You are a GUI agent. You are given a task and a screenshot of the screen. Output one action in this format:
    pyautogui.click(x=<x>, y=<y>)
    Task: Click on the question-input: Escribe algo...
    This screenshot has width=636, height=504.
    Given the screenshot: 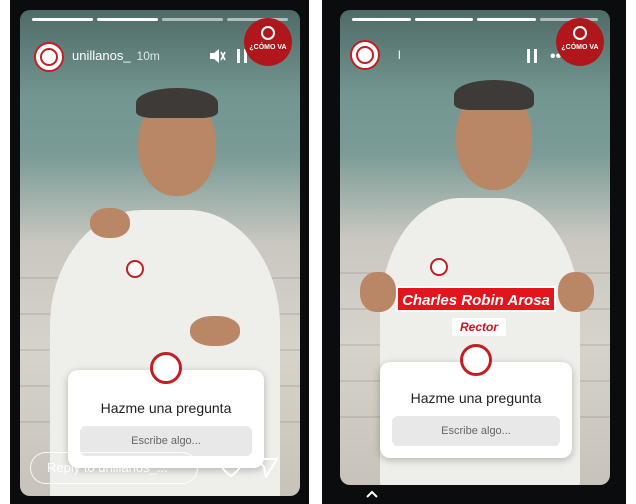 What is the action you would take?
    pyautogui.click(x=476, y=431)
    